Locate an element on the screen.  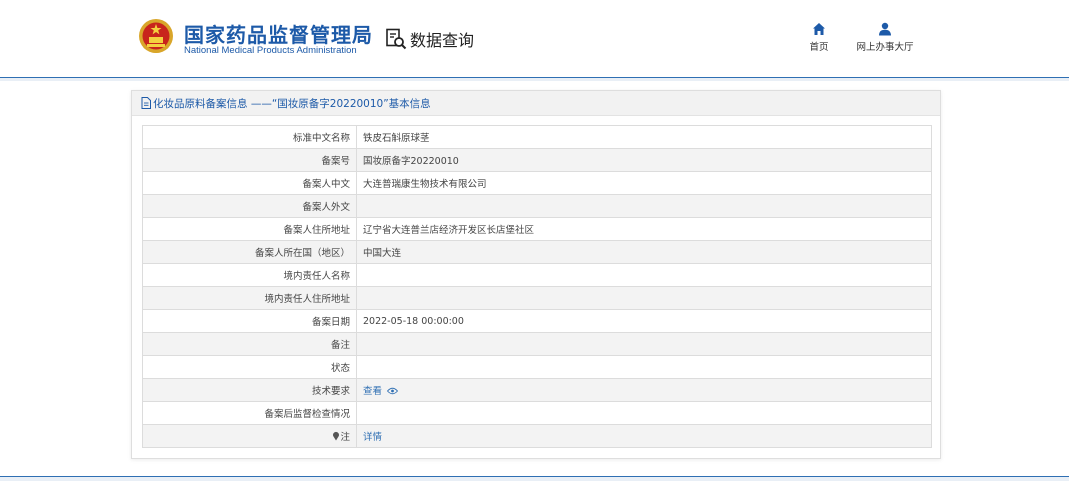
panel-header: 化妆品原料备案信息 ——“国妆原备字20220010”基本信息 is located at coordinates (536, 103).